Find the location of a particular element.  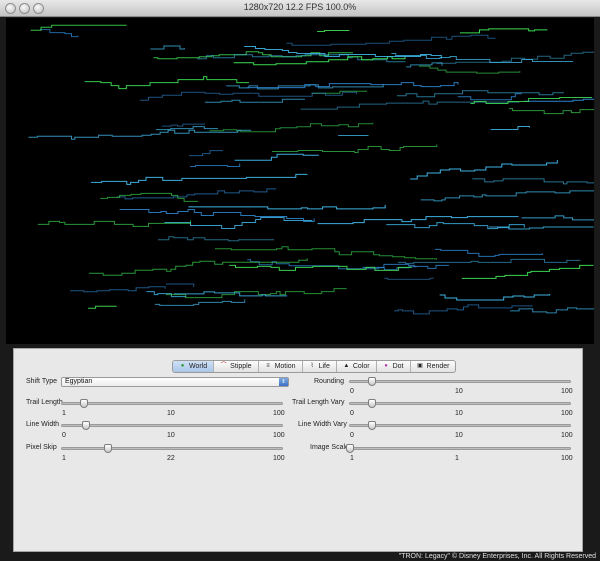

line-width-vary-label: Line Width Vary is located at coordinates (322, 424).